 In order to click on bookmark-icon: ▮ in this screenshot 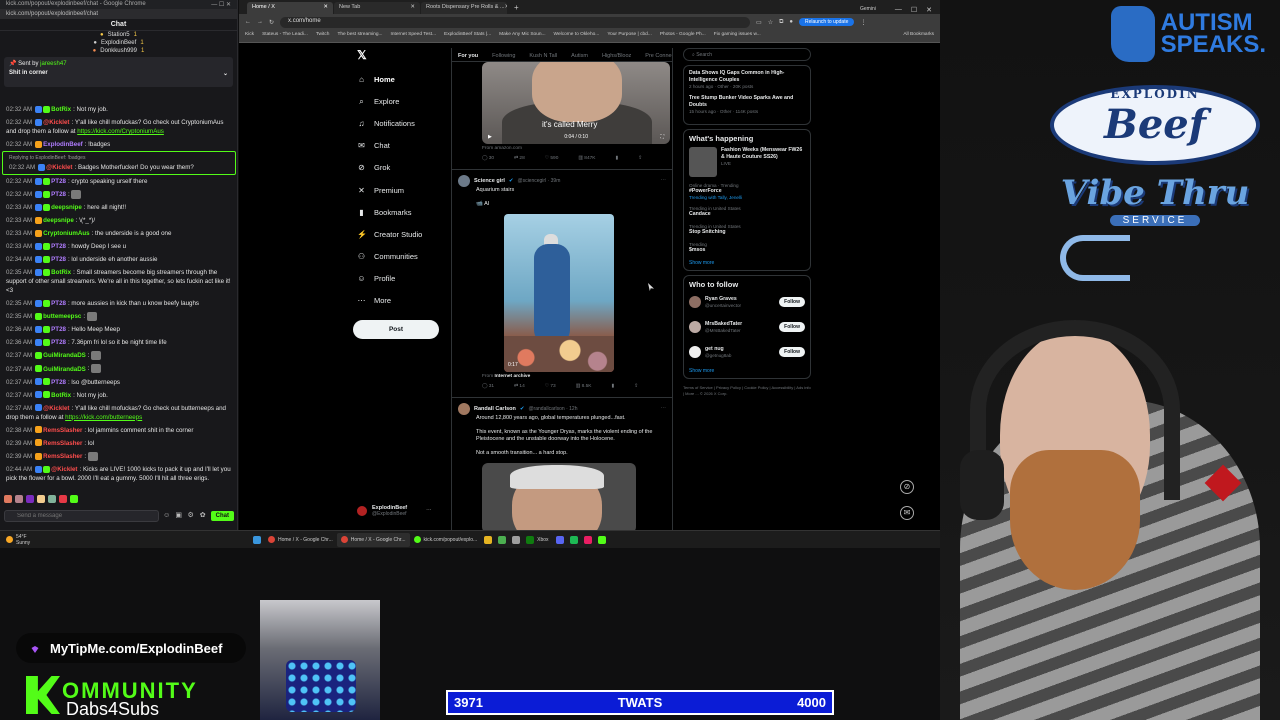, I will do `click(612, 388)`.